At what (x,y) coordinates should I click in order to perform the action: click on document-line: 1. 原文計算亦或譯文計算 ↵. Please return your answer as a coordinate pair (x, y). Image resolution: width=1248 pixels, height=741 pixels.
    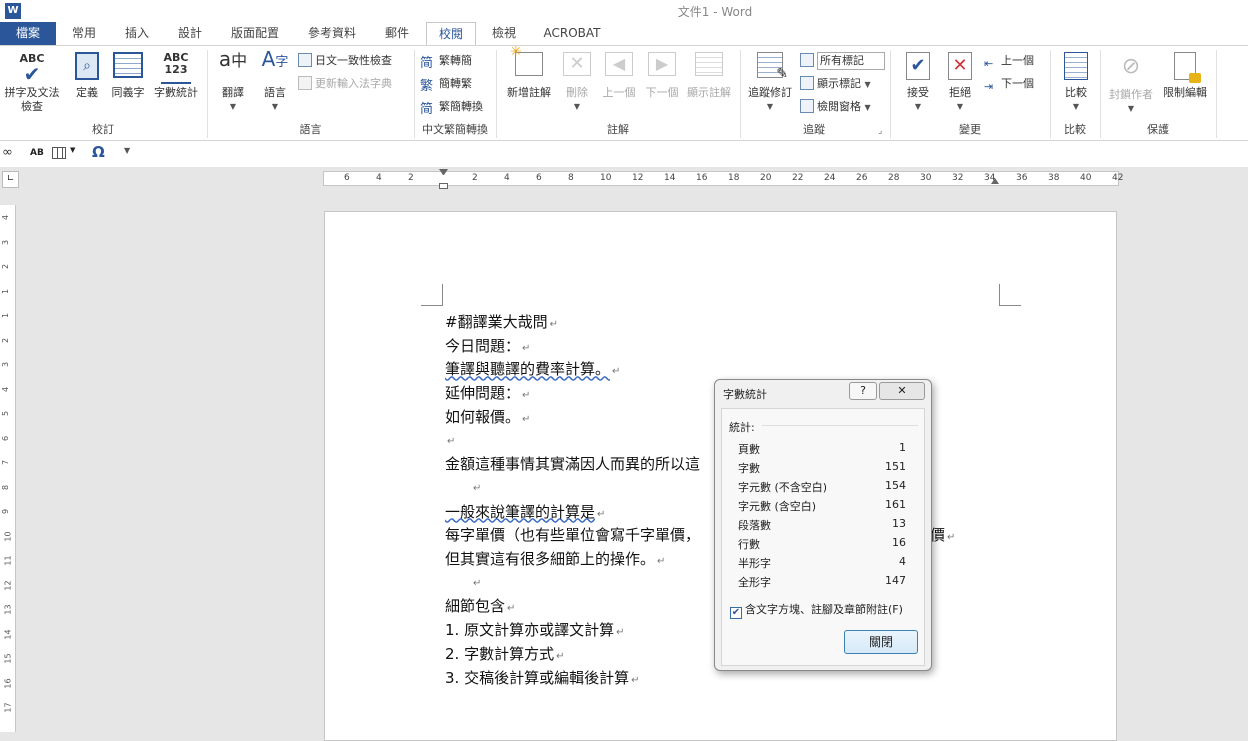
    Looking at the image, I should click on (534, 629).